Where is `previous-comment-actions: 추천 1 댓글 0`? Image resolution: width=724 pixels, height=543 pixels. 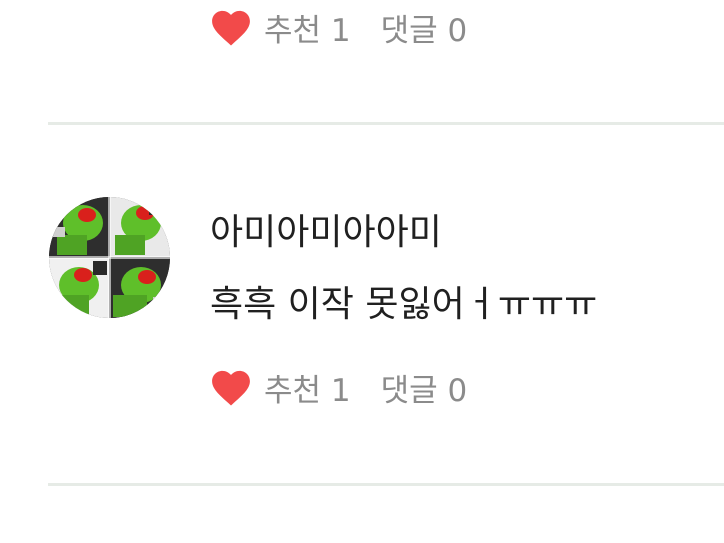
previous-comment-actions: 추천 1 댓글 0 is located at coordinates (337, 27).